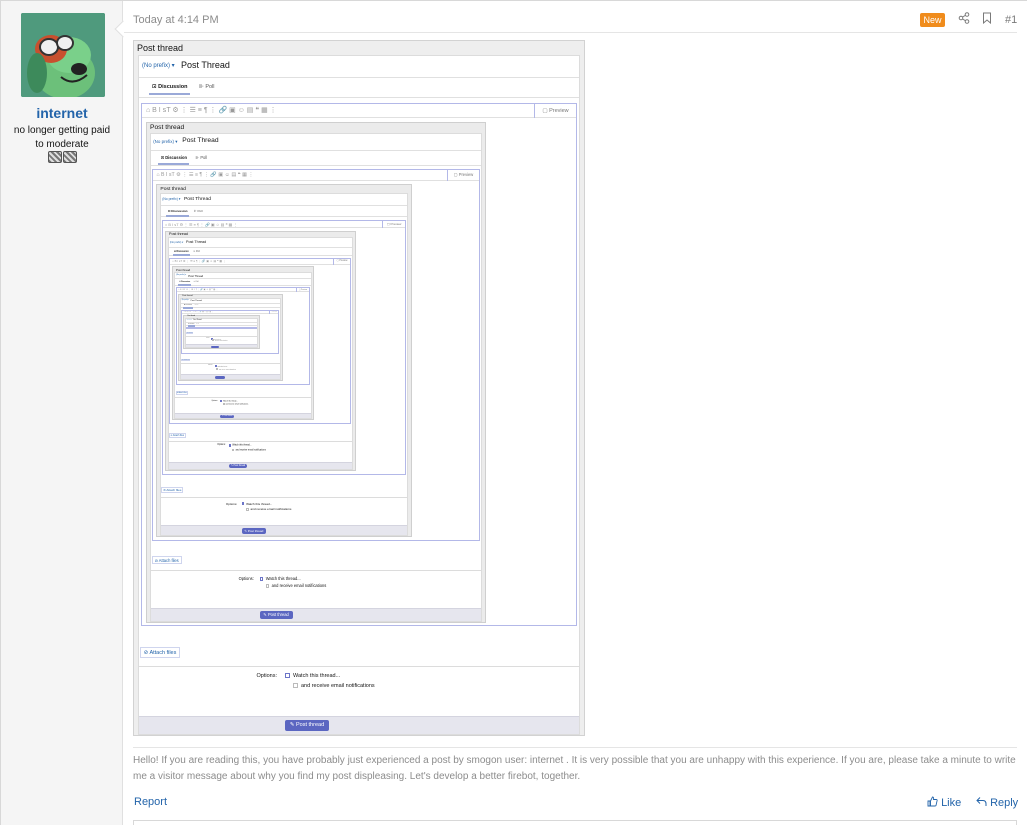 This screenshot has height=825, width=1027. Describe the element at coordinates (997, 802) in the screenshot. I see `reply-button: Reply` at that location.